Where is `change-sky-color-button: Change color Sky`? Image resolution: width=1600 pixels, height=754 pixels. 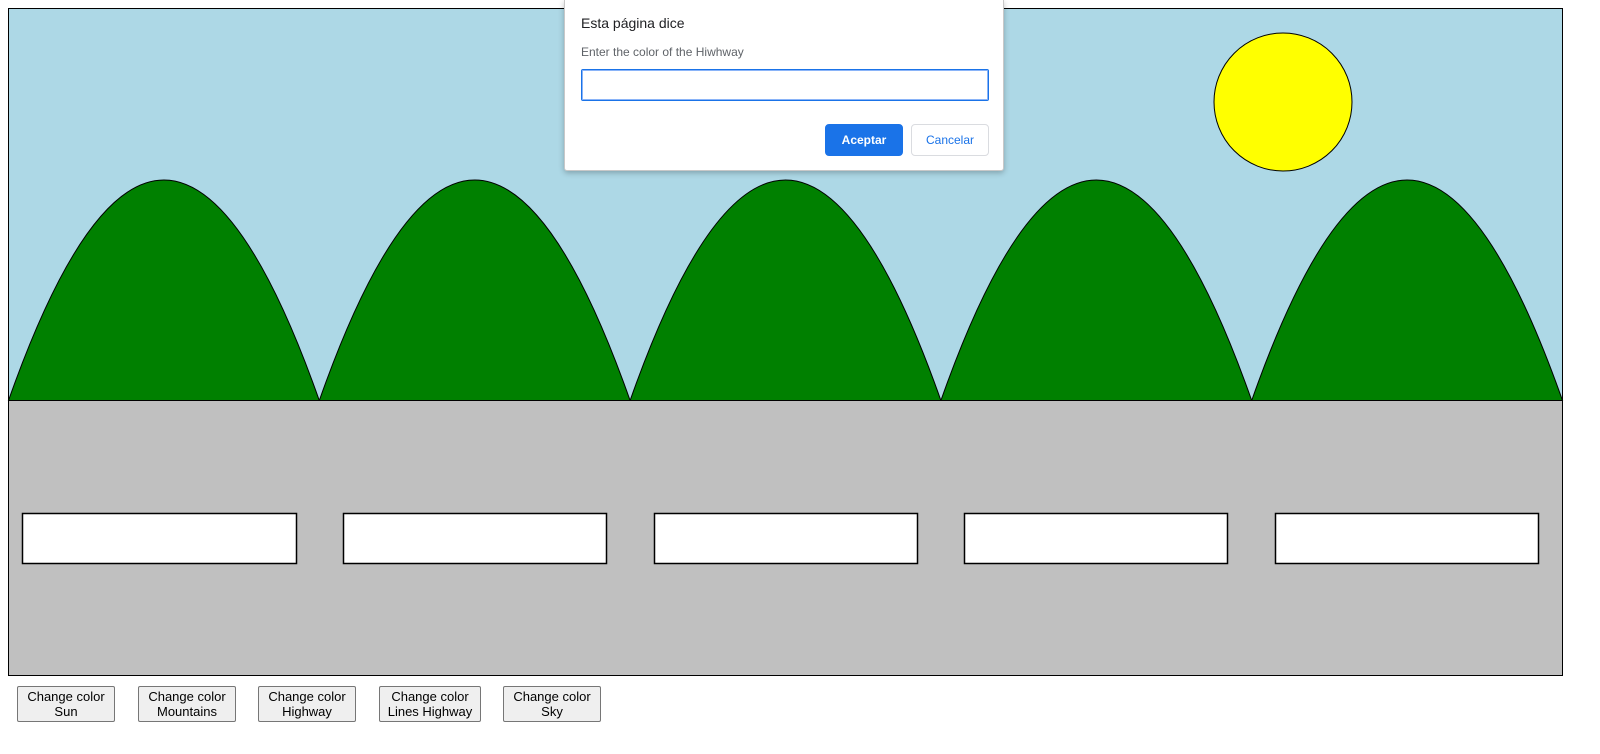
change-sky-color-button: Change color Sky is located at coordinates (552, 704).